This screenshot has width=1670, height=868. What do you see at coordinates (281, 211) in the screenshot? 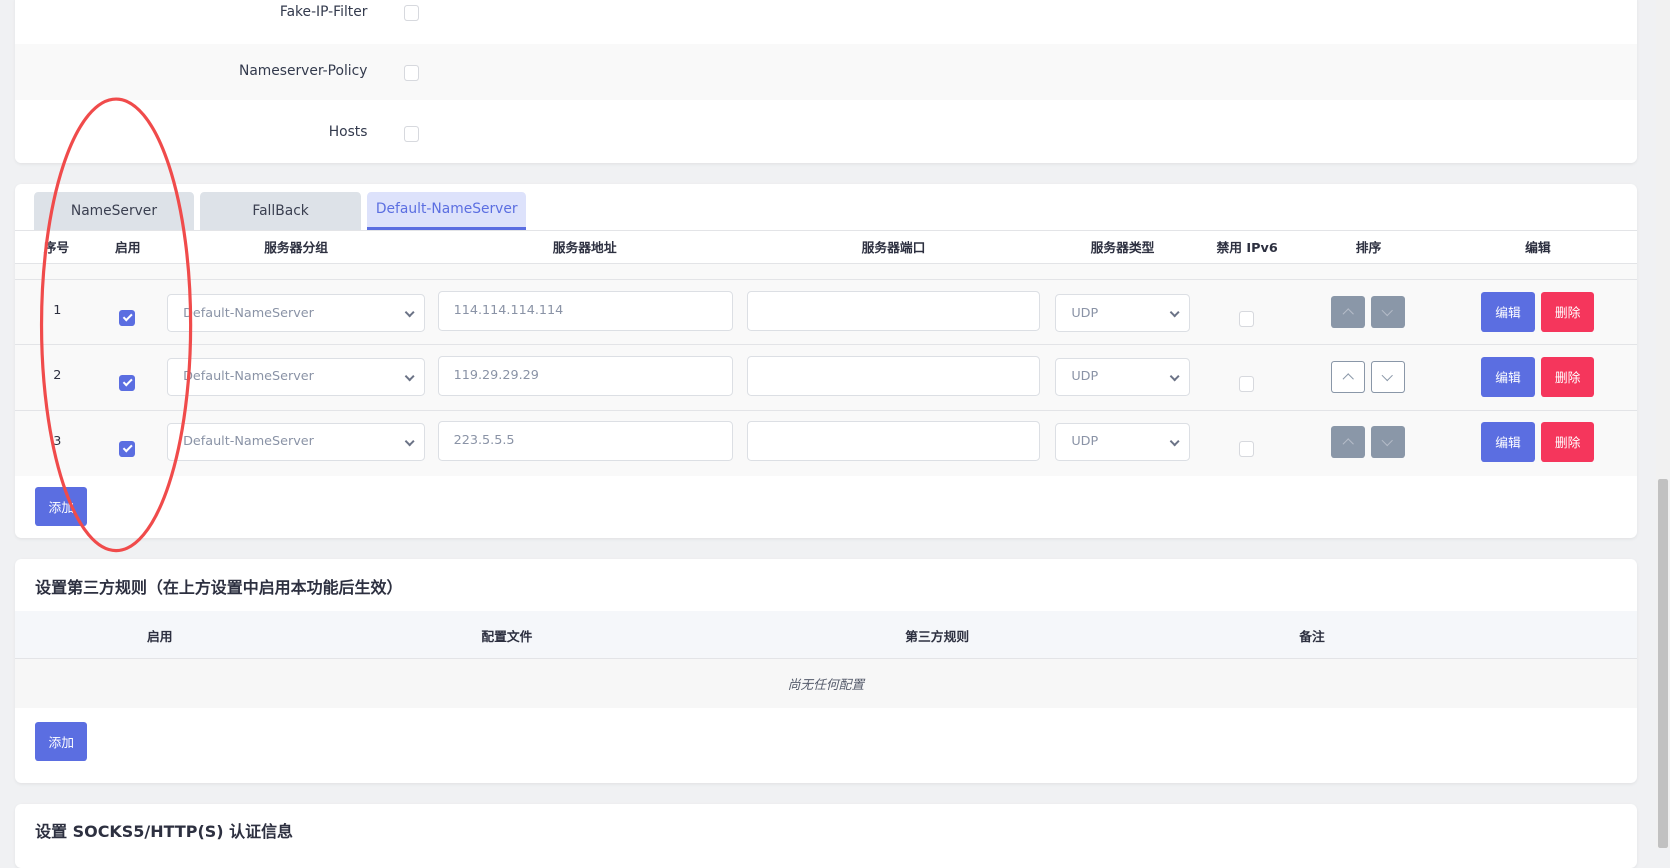
I see `tab-fallback: FallBack` at bounding box center [281, 211].